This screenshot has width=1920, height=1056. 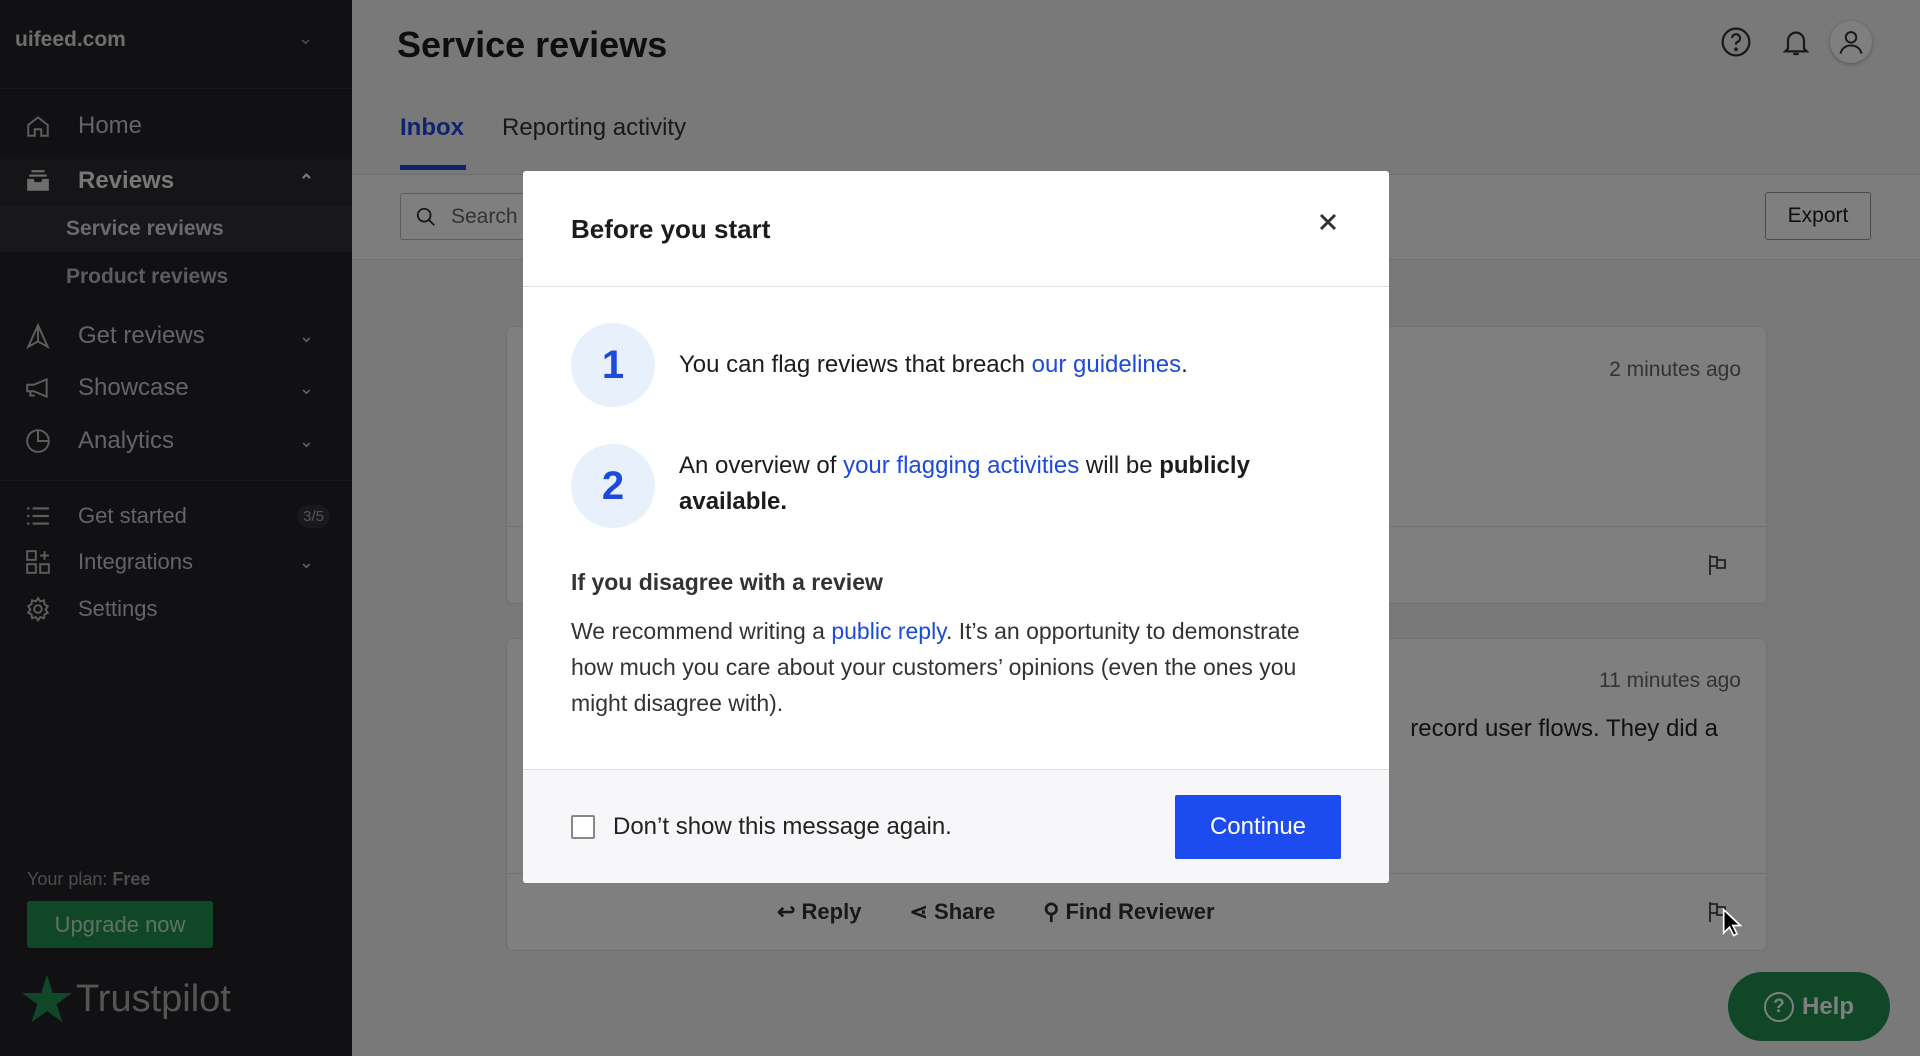 I want to click on flagging-activities-link: your flagging activities, so click(x=961, y=465).